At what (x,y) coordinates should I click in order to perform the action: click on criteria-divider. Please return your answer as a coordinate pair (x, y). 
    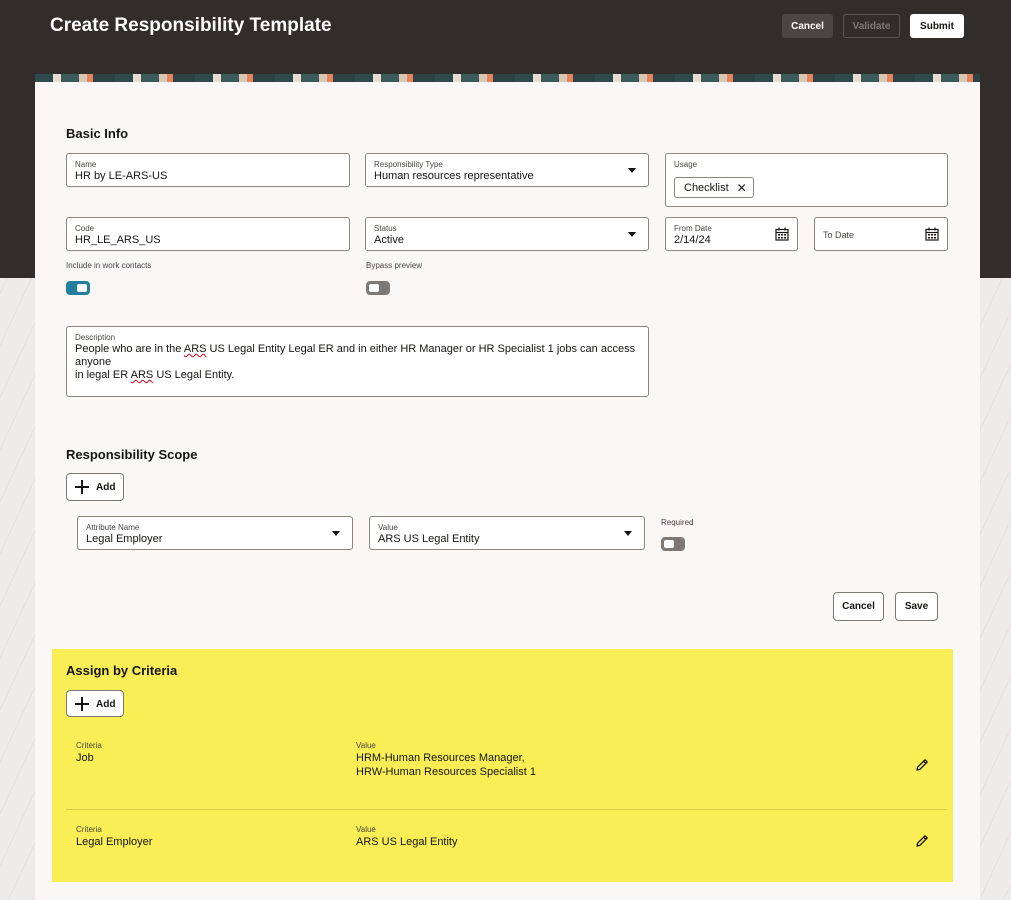
    Looking at the image, I should click on (506, 809).